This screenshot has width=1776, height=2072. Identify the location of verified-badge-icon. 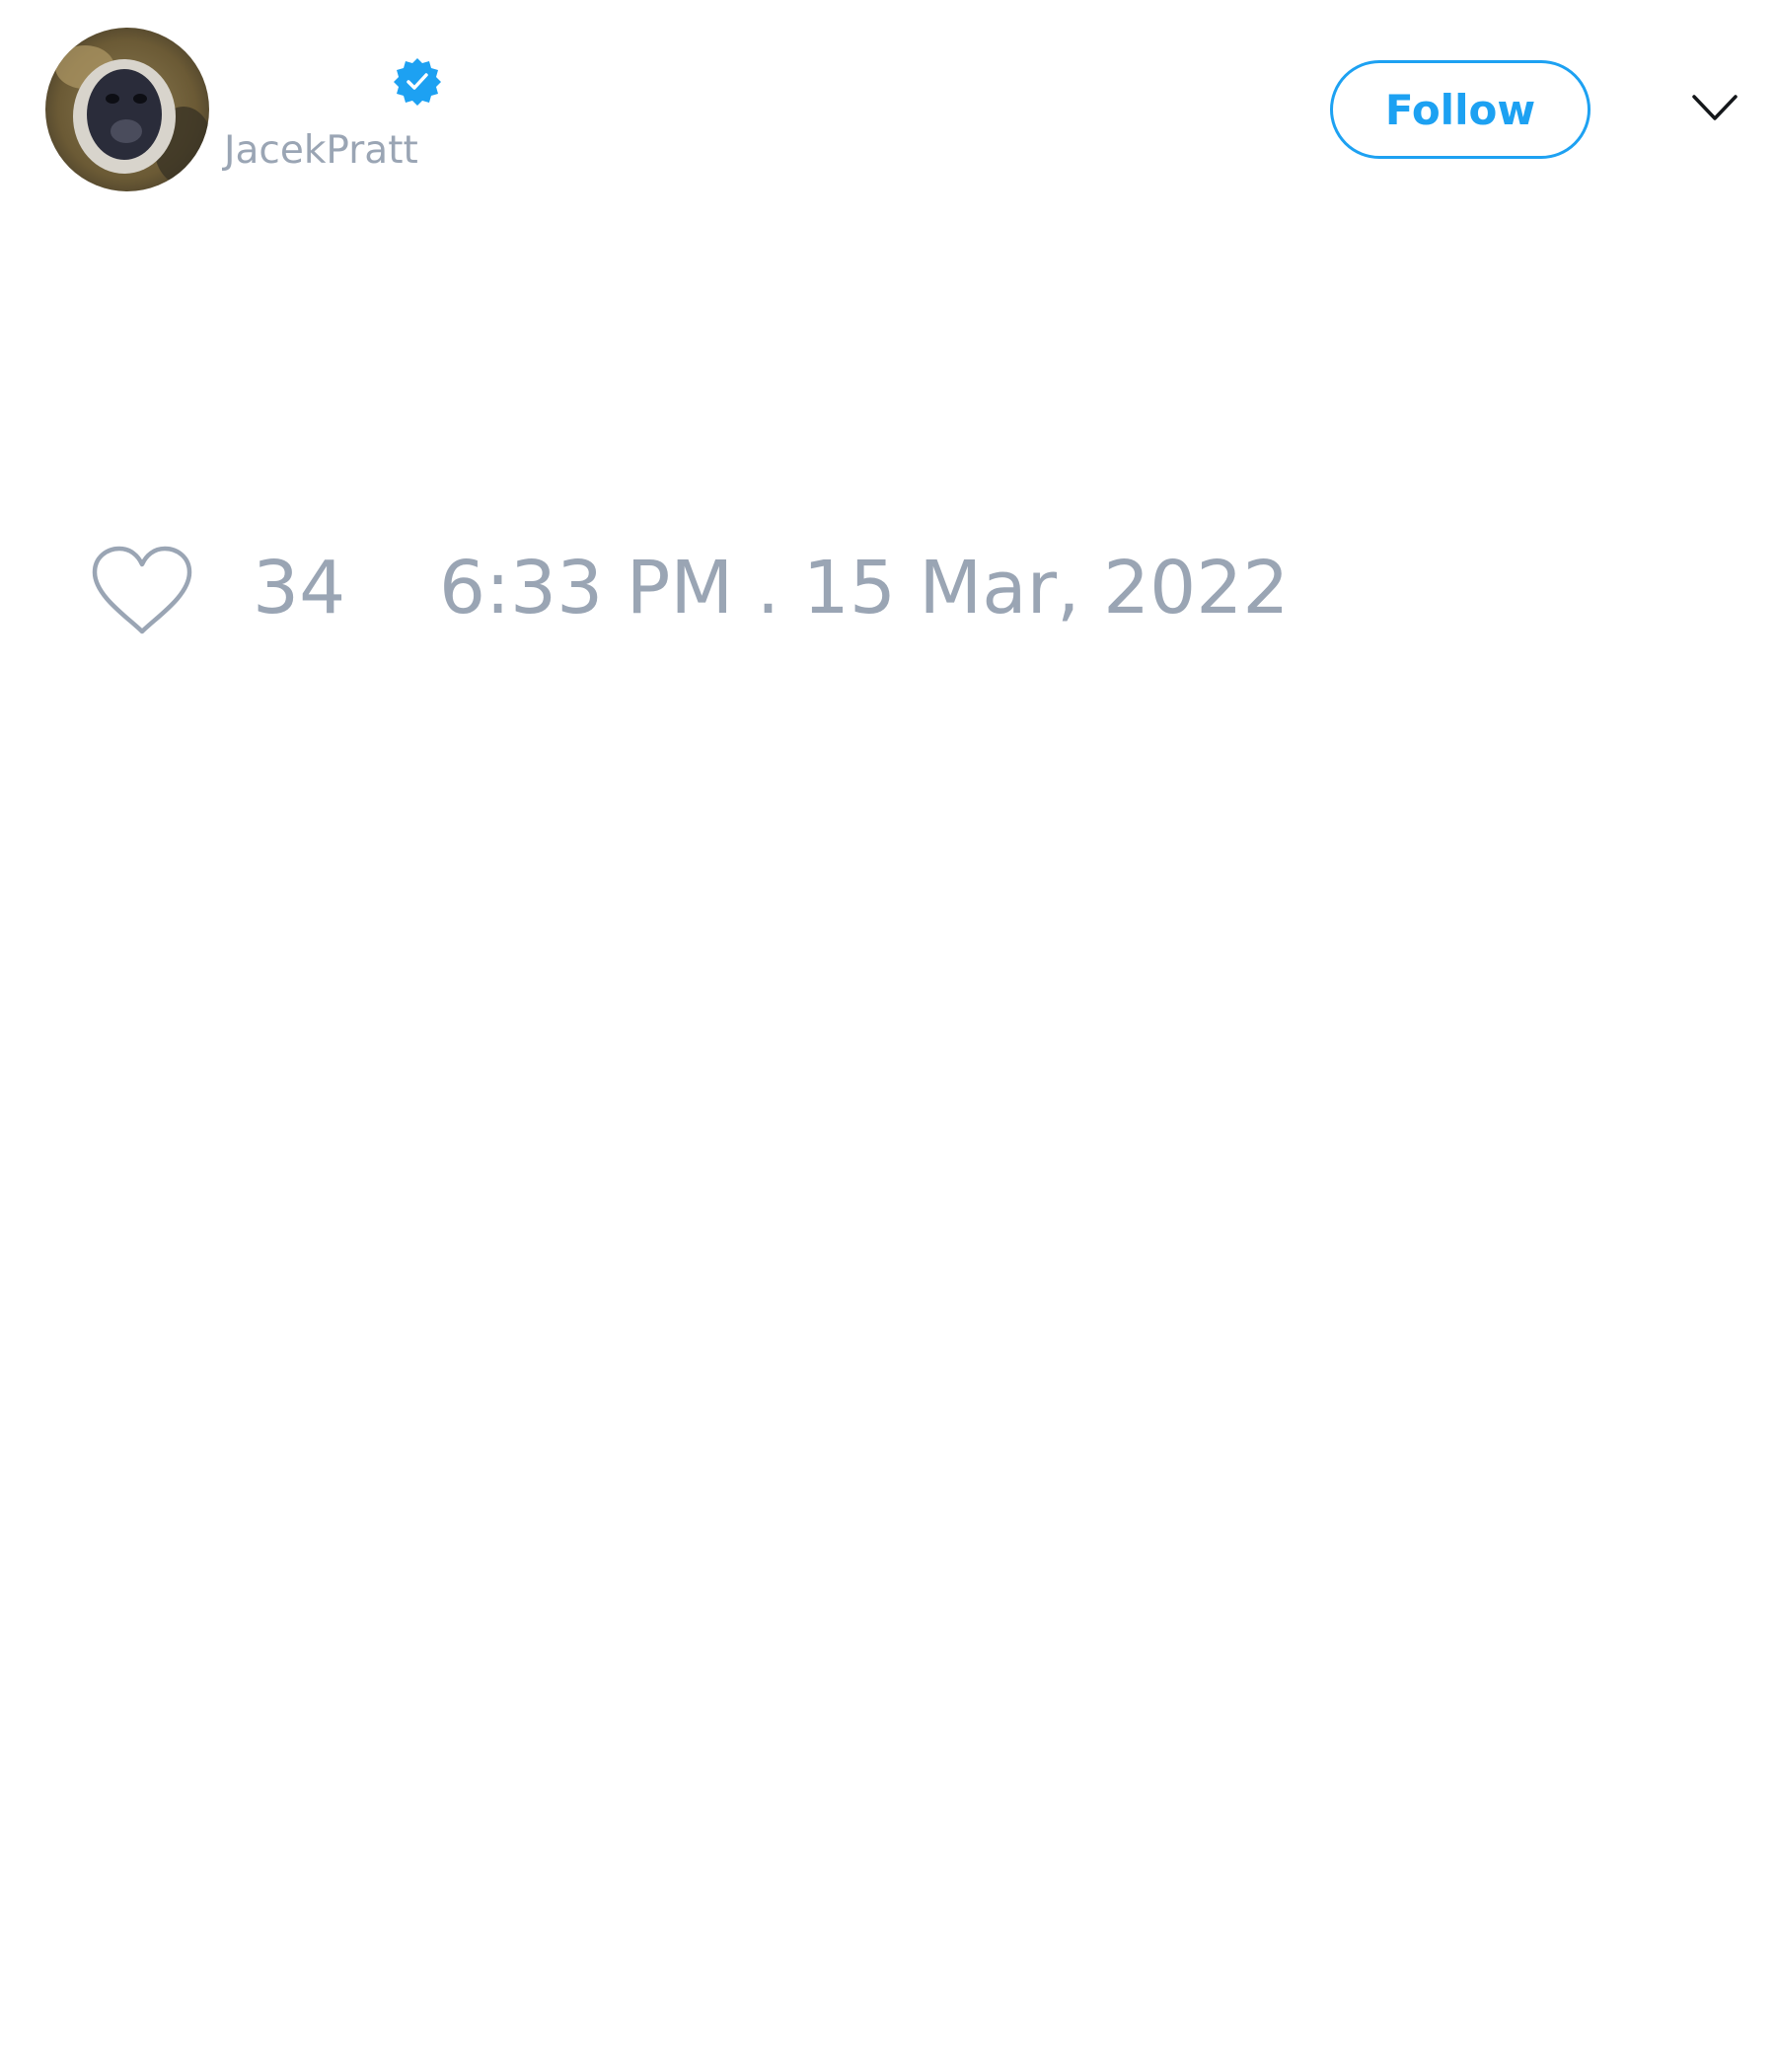
(418, 81).